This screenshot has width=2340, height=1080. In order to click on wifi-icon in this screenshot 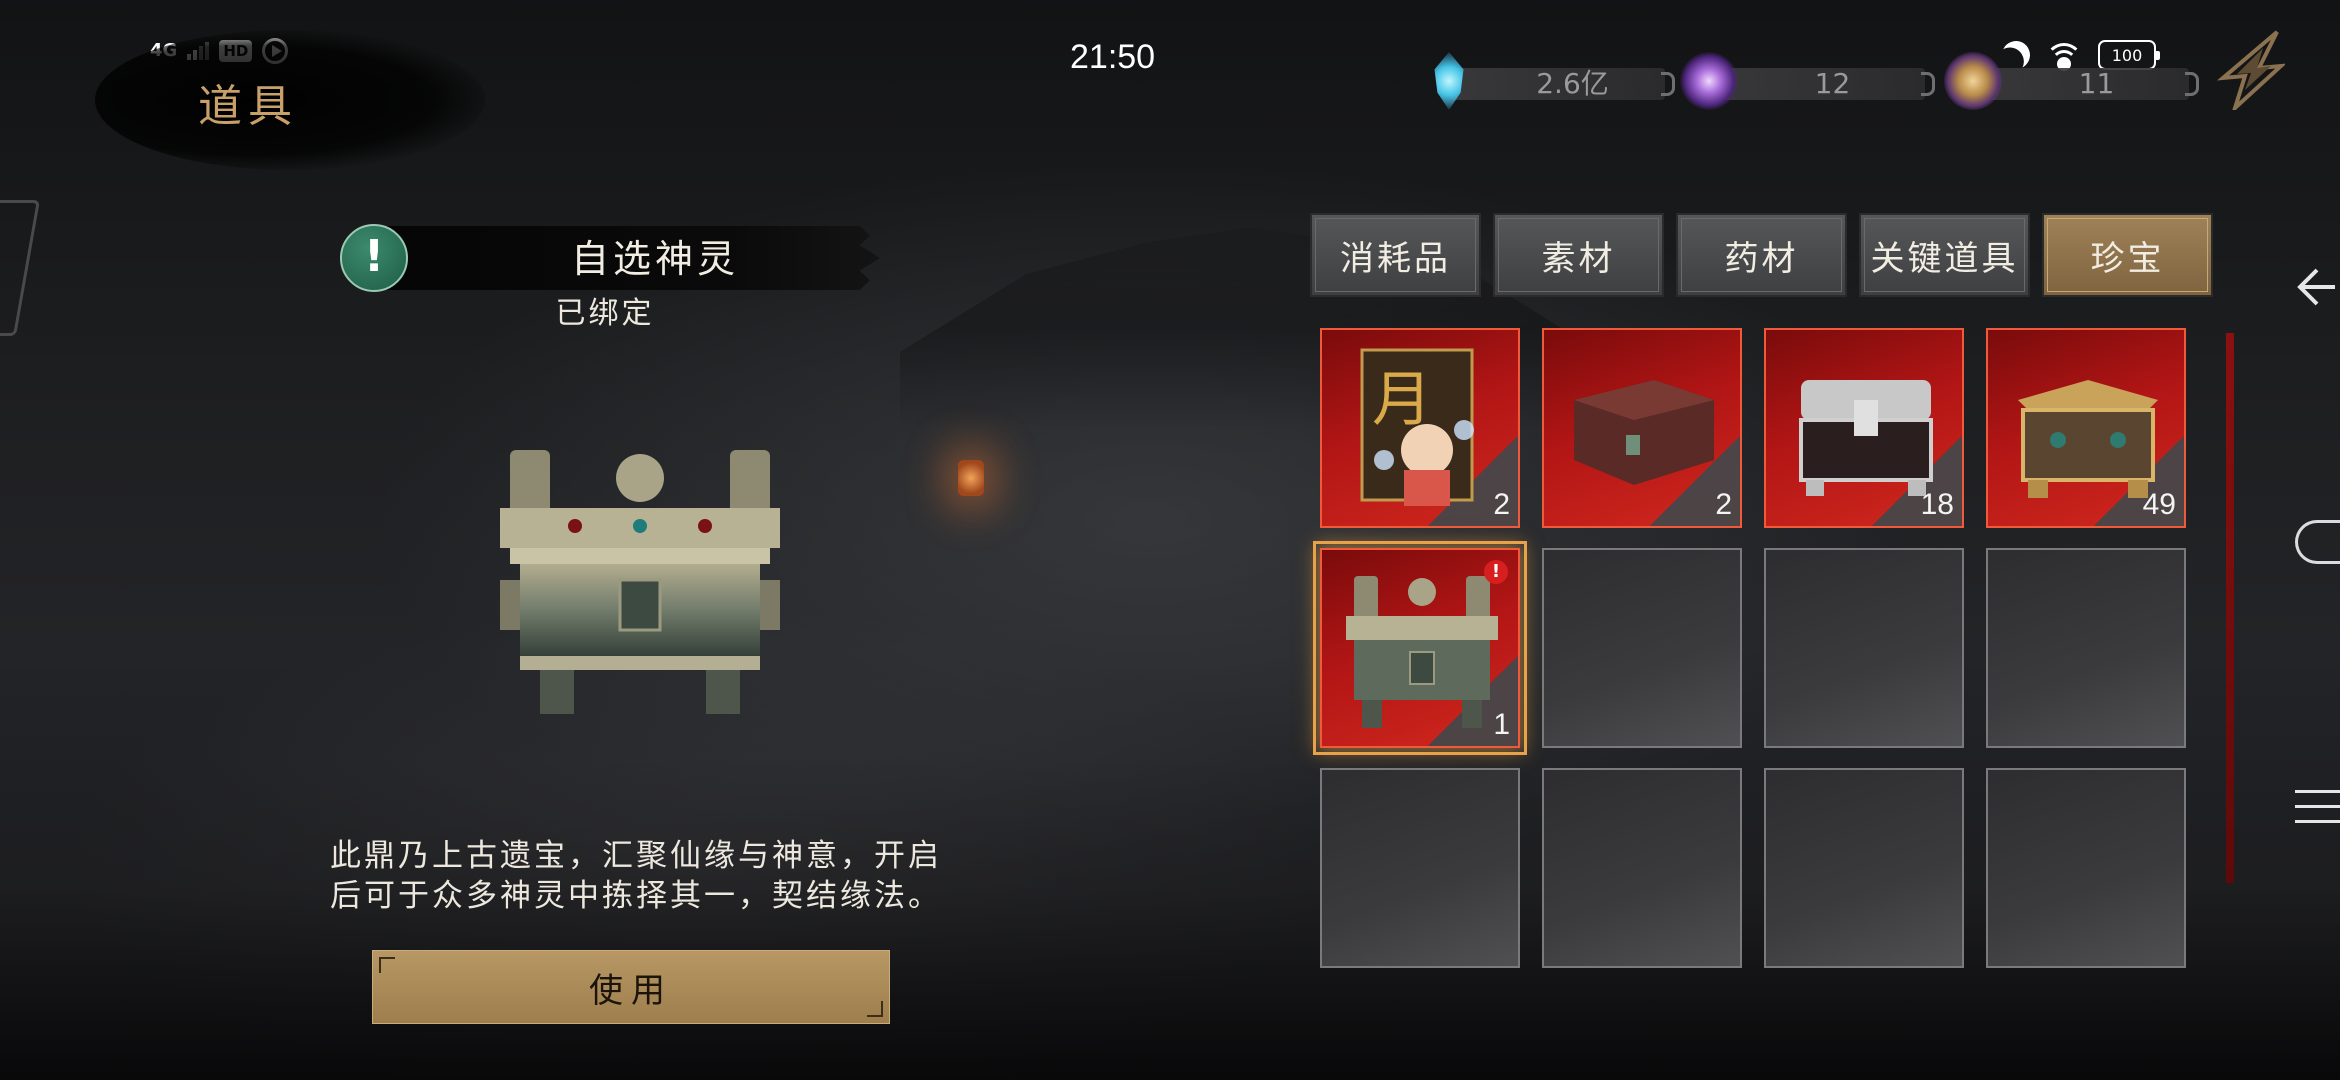, I will do `click(2064, 56)`.